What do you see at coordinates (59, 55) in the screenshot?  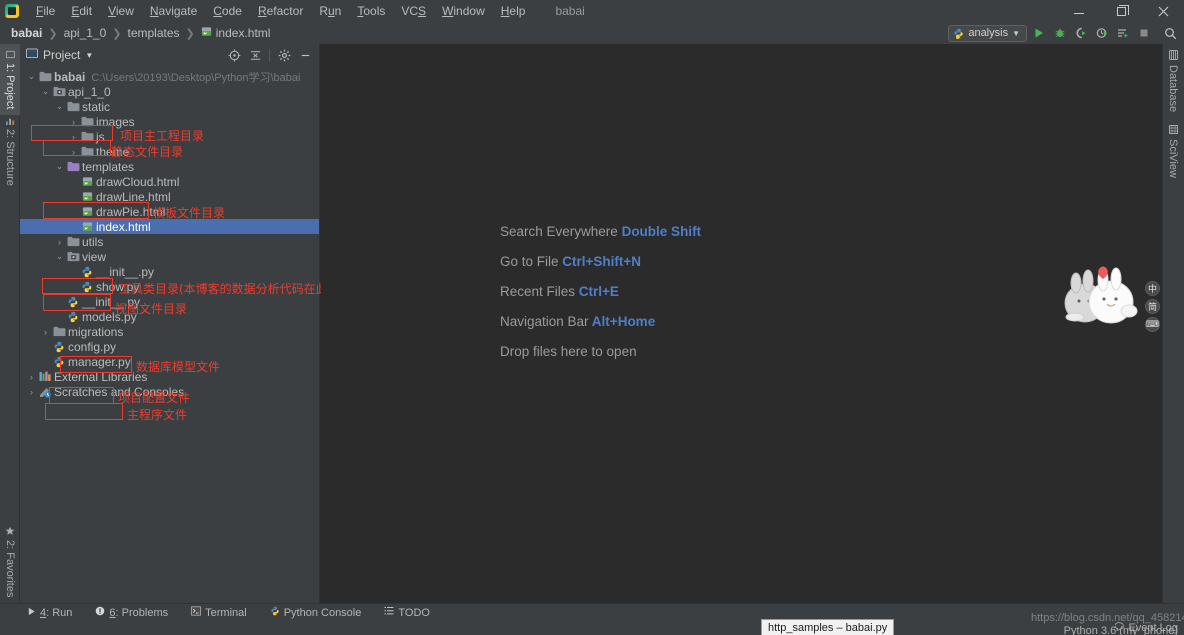 I see `project-panel-title: Project ▼` at bounding box center [59, 55].